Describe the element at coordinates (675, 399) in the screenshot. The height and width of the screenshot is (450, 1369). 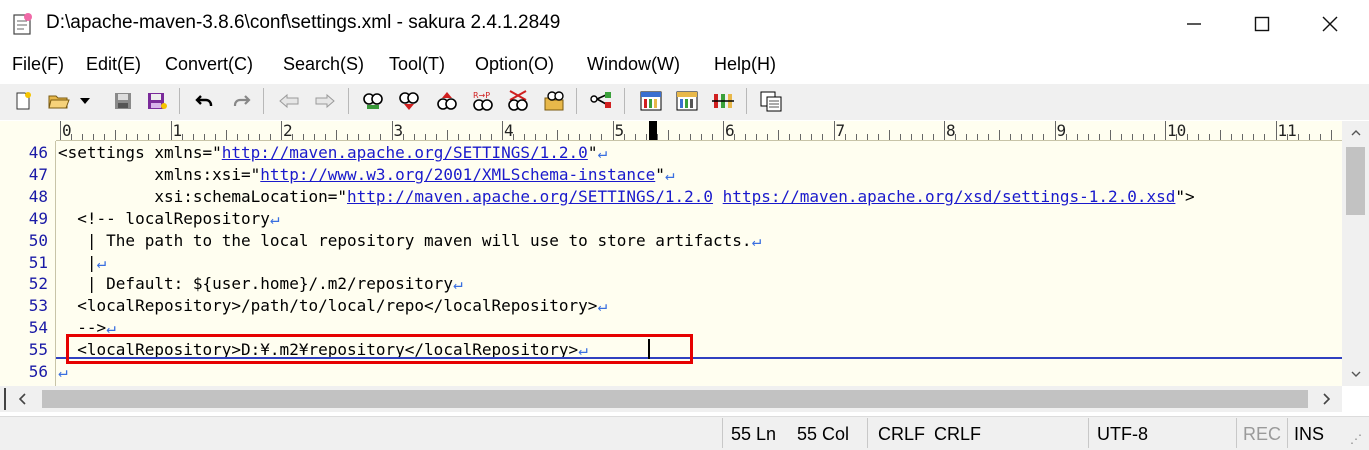
I see `horizontal-scroll-thumb` at that location.